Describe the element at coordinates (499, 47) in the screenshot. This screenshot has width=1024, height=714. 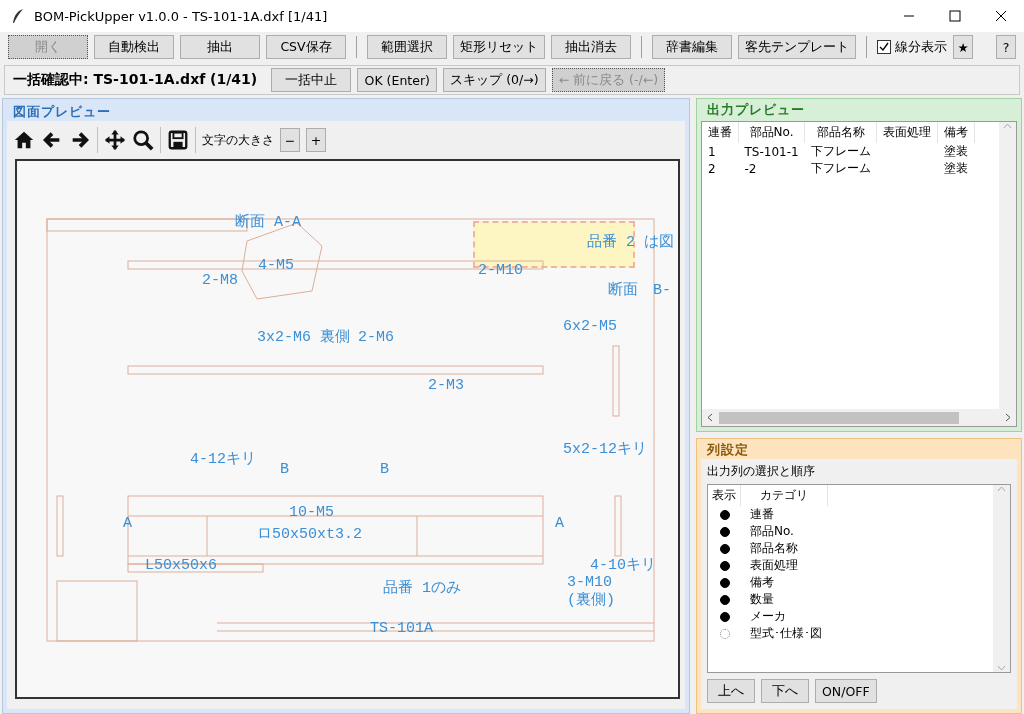
I see `toolbar-button: 矩形リセット` at that location.